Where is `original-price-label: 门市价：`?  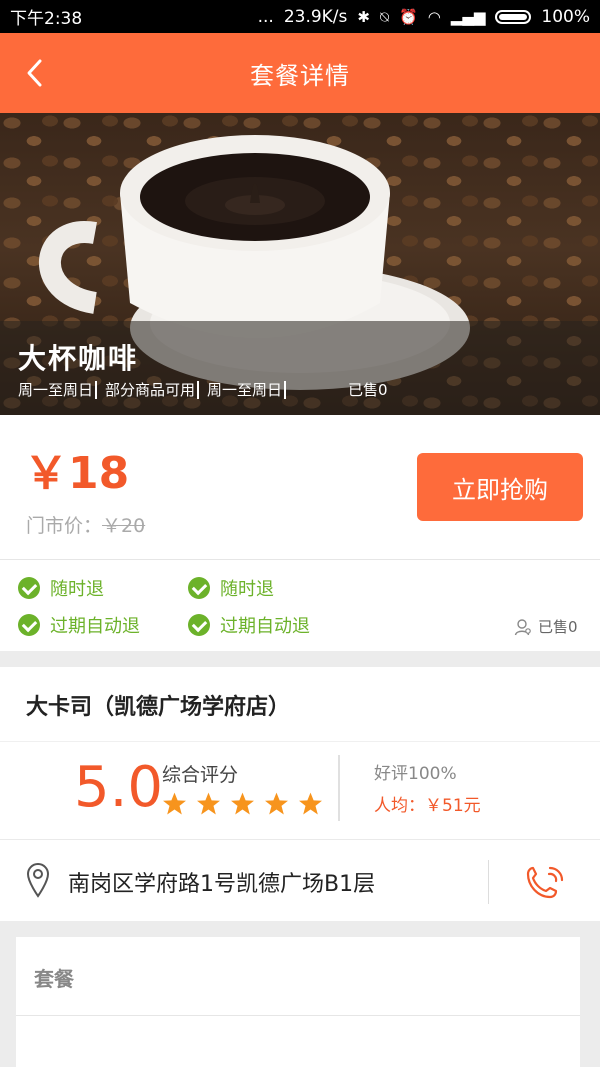
original-price-label: 门市价： is located at coordinates (64, 526).